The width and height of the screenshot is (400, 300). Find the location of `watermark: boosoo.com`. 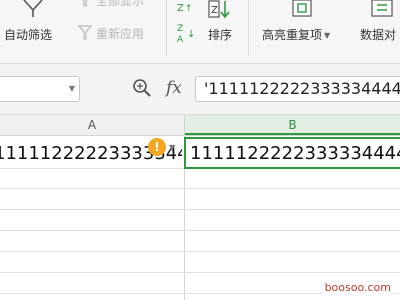

watermark: boosoo.com is located at coordinates (357, 287).